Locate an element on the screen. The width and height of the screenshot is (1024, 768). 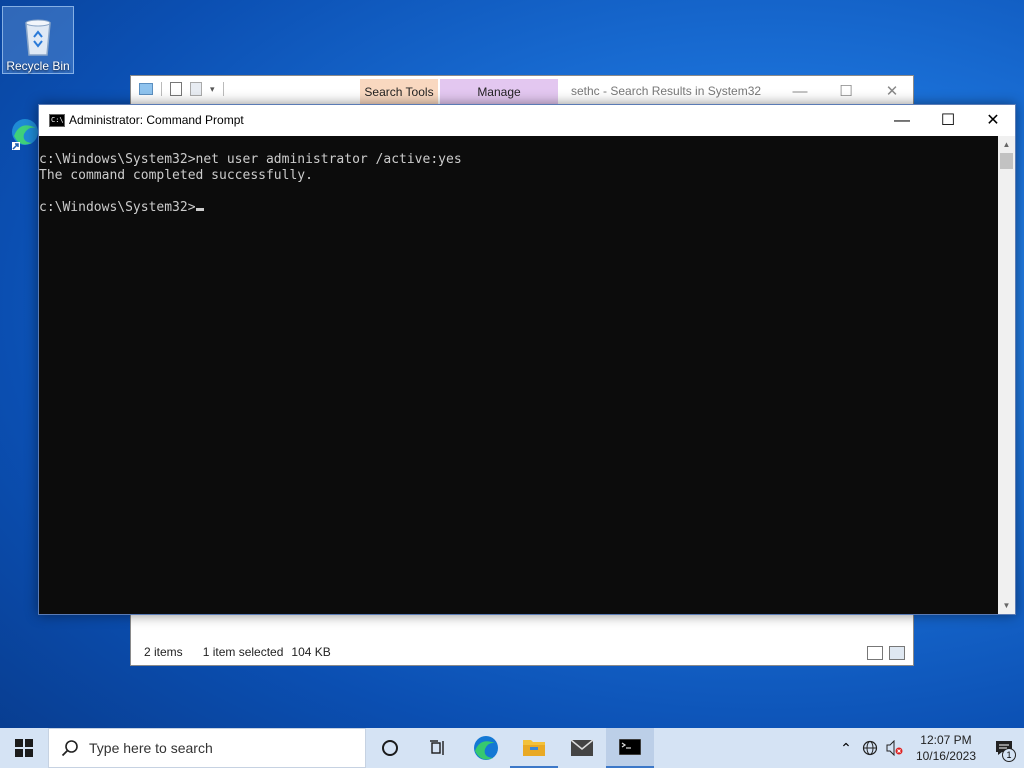
desktop-icon-recycle-bin: Recycle Bin is located at coordinates (38, 40).